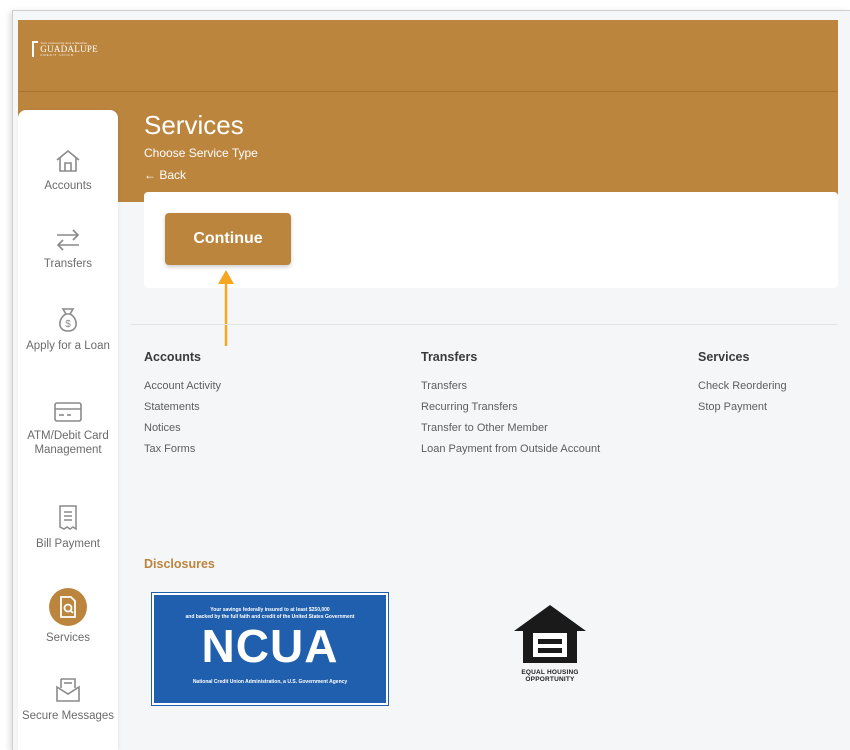 This screenshot has height=750, width=850. Describe the element at coordinates (550, 634) in the screenshot. I see `equal-housing-icon` at that location.